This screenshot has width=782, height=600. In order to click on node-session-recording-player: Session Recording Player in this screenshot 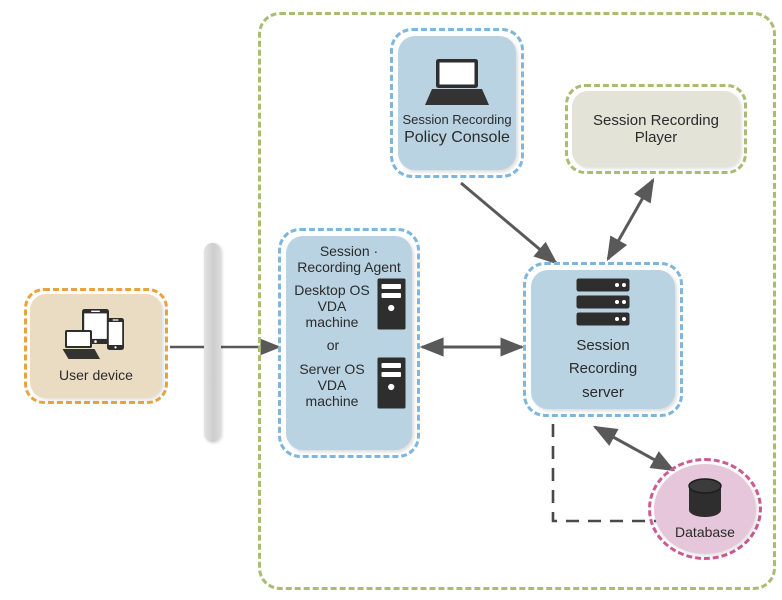, I will do `click(656, 129)`.